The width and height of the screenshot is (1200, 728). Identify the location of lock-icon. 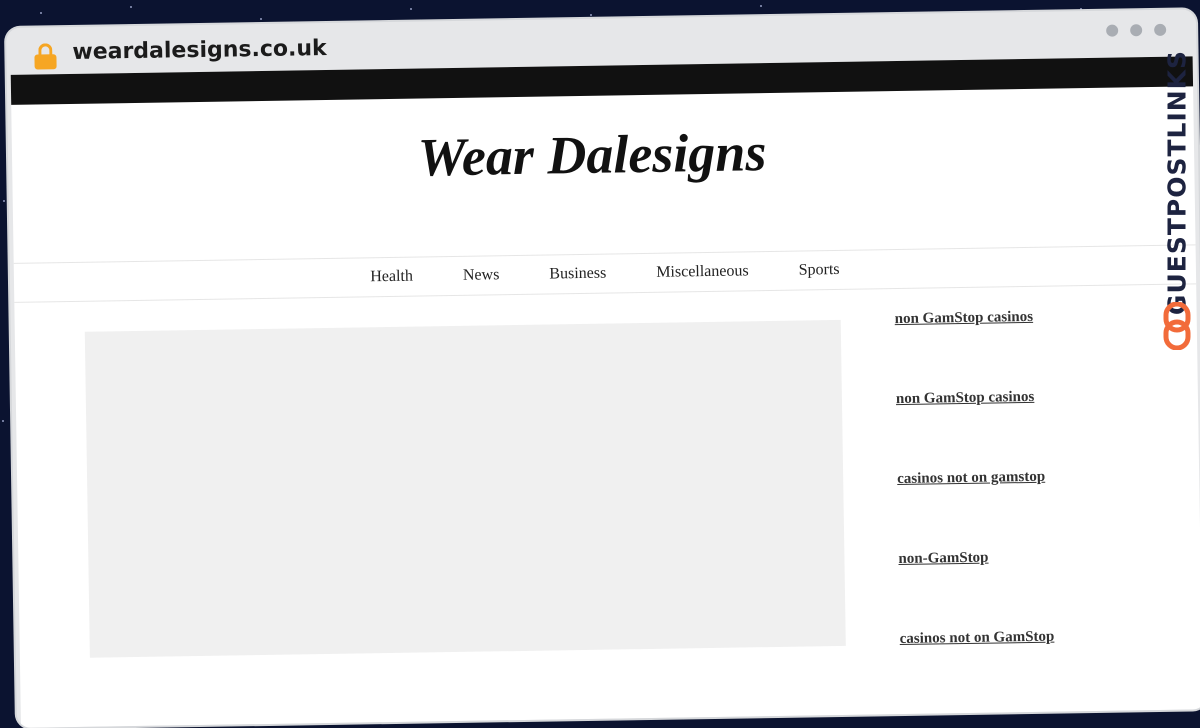
(45, 56).